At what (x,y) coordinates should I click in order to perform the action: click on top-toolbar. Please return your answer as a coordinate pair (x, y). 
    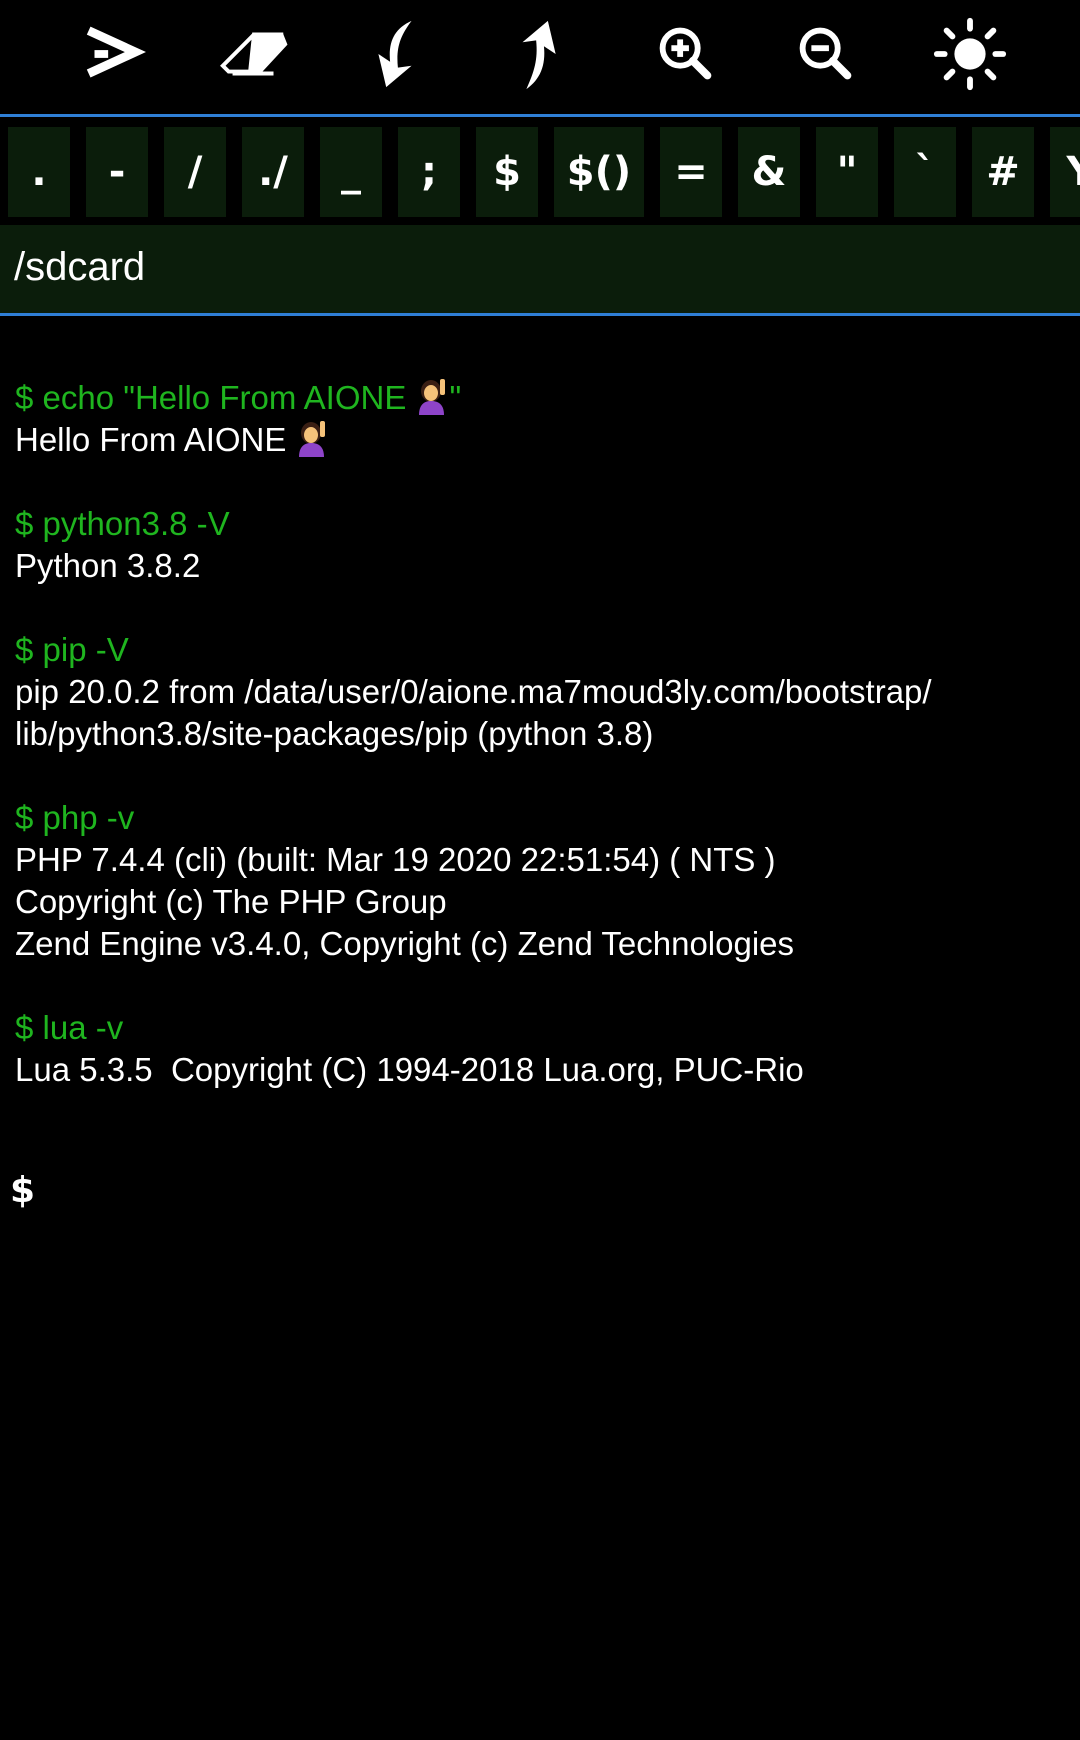
    Looking at the image, I should click on (540, 58).